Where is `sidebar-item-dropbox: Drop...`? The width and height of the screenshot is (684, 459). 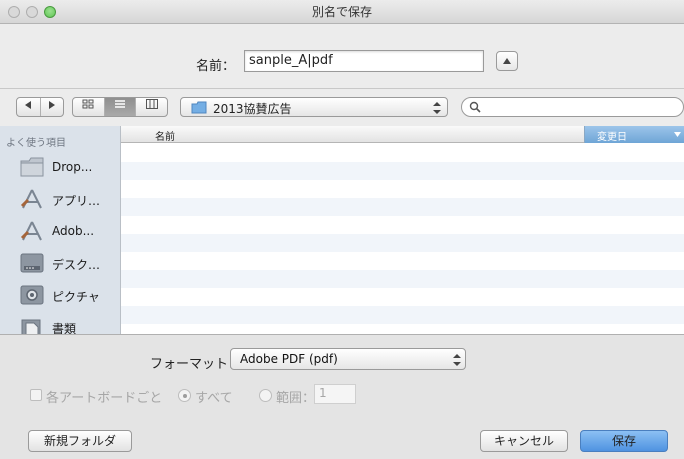 sidebar-item-dropbox: Drop... is located at coordinates (60, 168).